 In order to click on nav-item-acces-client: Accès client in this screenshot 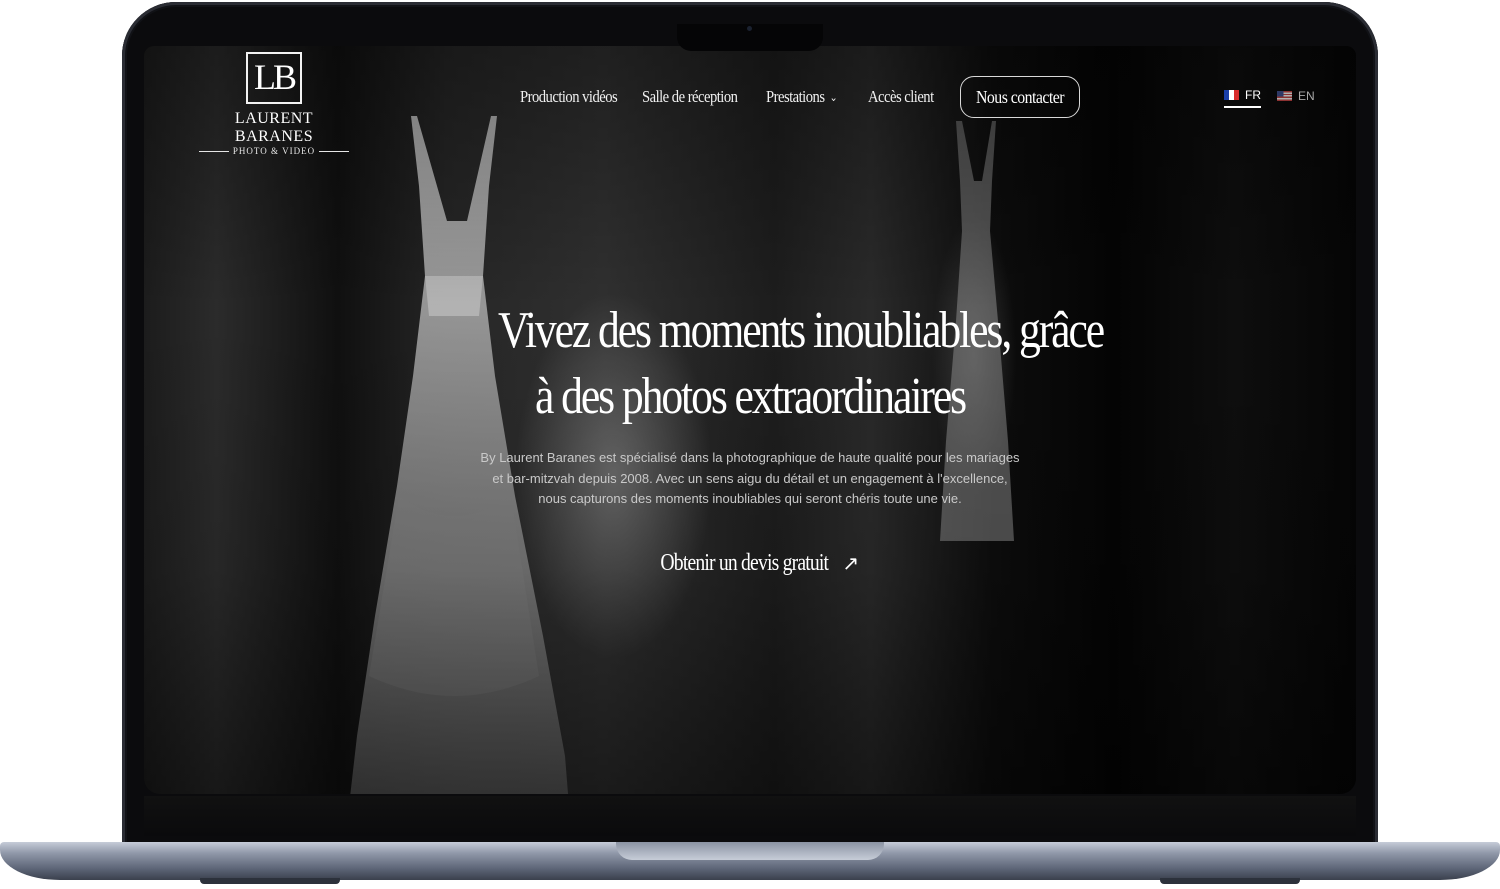, I will do `click(906, 97)`.